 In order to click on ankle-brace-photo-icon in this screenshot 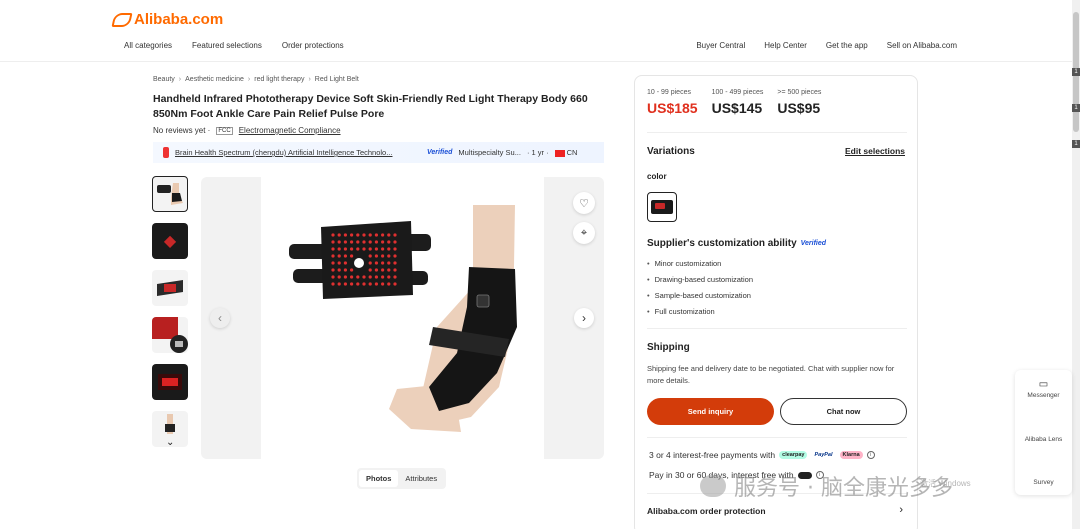, I will do `click(403, 318)`.